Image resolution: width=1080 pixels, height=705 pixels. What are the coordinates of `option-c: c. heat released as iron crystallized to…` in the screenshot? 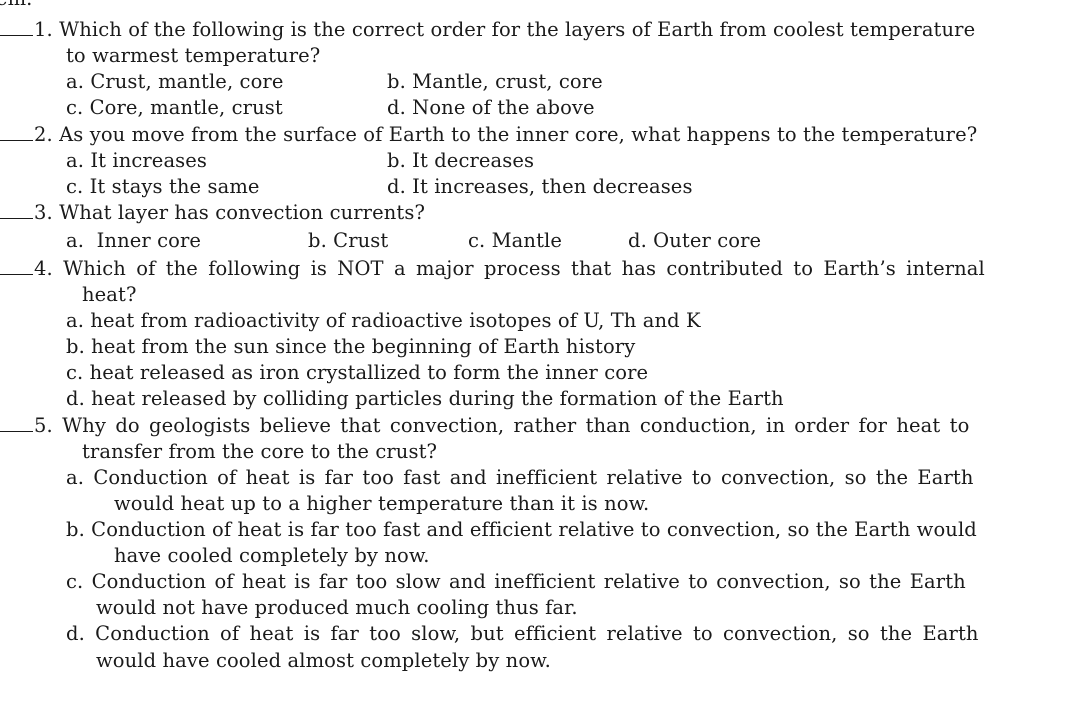 It's located at (357, 372).